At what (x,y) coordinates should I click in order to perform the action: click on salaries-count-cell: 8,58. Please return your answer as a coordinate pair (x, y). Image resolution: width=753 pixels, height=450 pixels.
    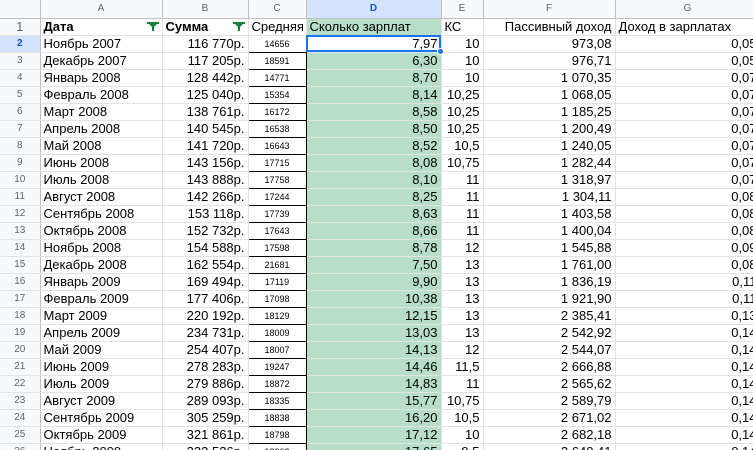
    Looking at the image, I should click on (374, 112).